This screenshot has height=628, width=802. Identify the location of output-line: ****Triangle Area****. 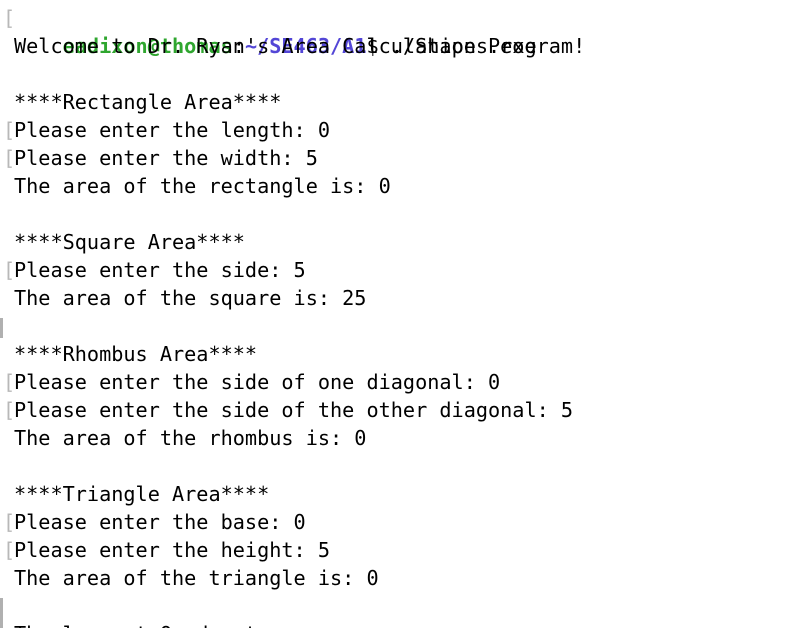
(401, 494).